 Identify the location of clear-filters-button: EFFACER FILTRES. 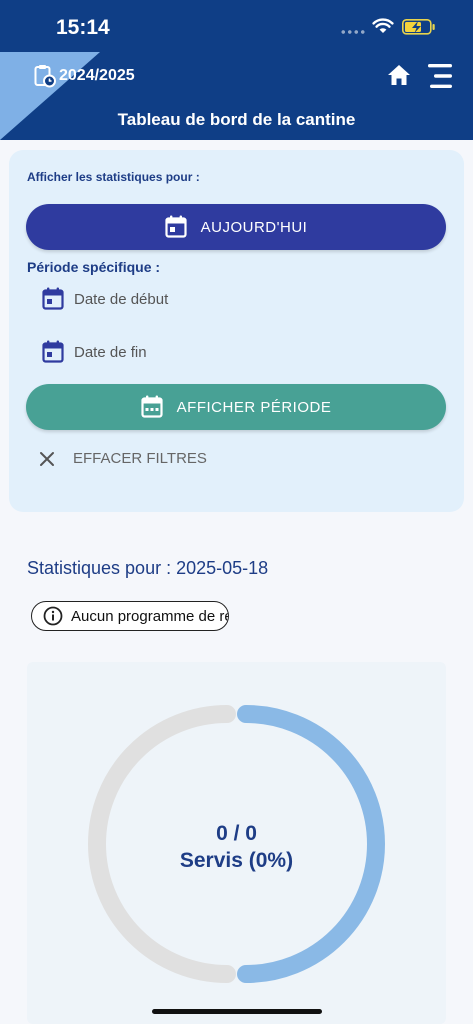
(123, 458).